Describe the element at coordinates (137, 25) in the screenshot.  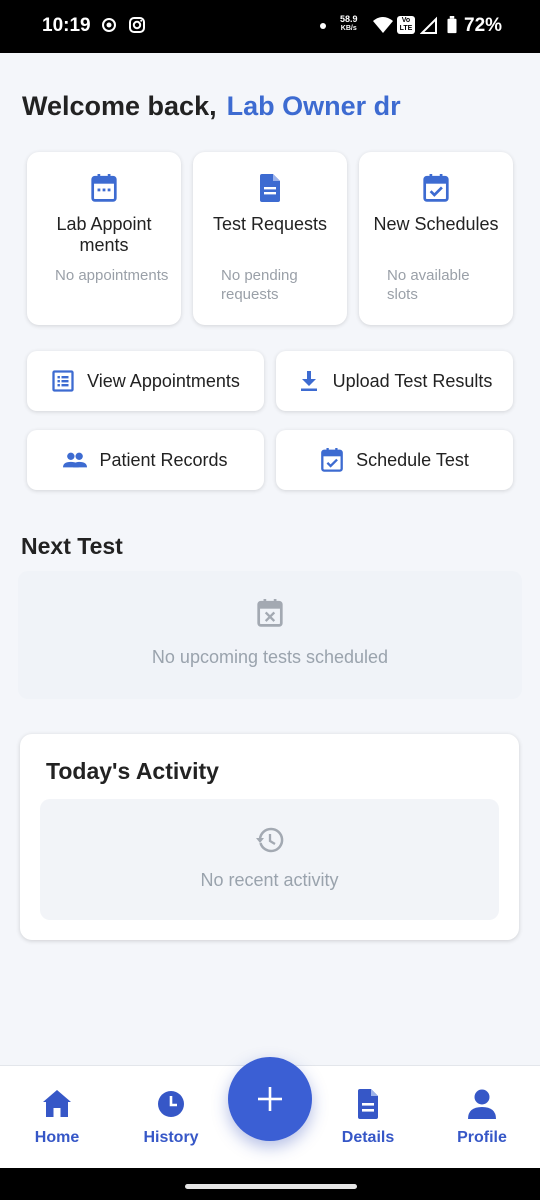
I see `instagram-icon` at that location.